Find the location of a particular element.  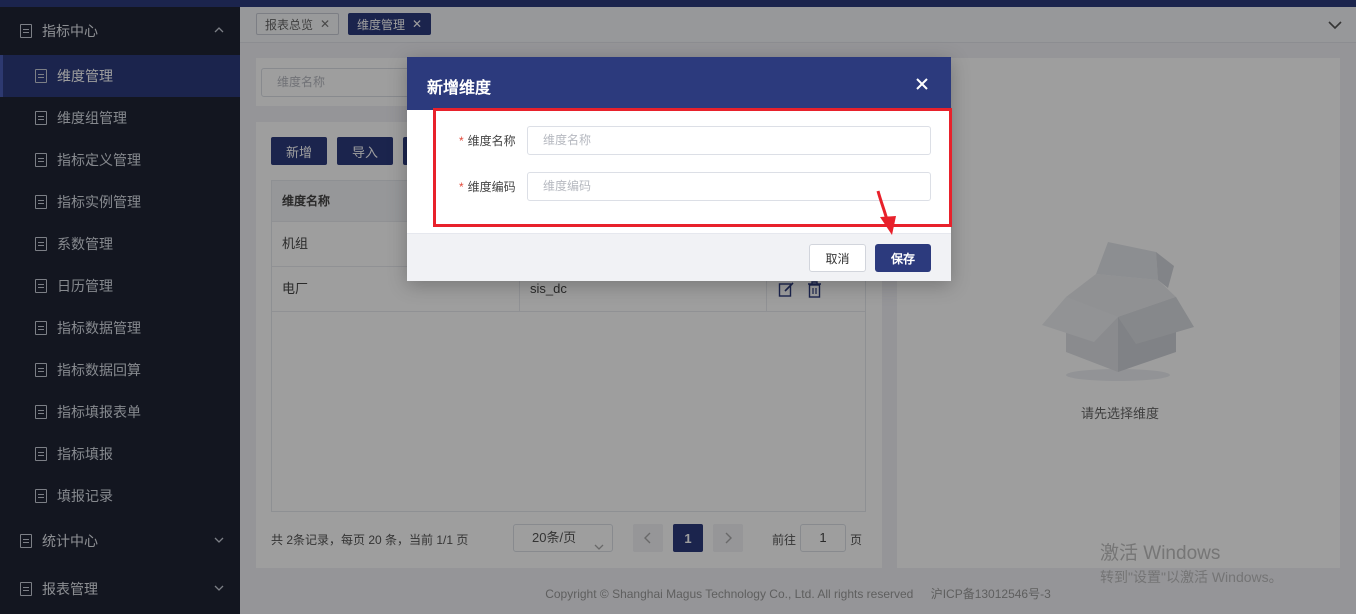

dialog-footer: 取消 保存 is located at coordinates (679, 257).